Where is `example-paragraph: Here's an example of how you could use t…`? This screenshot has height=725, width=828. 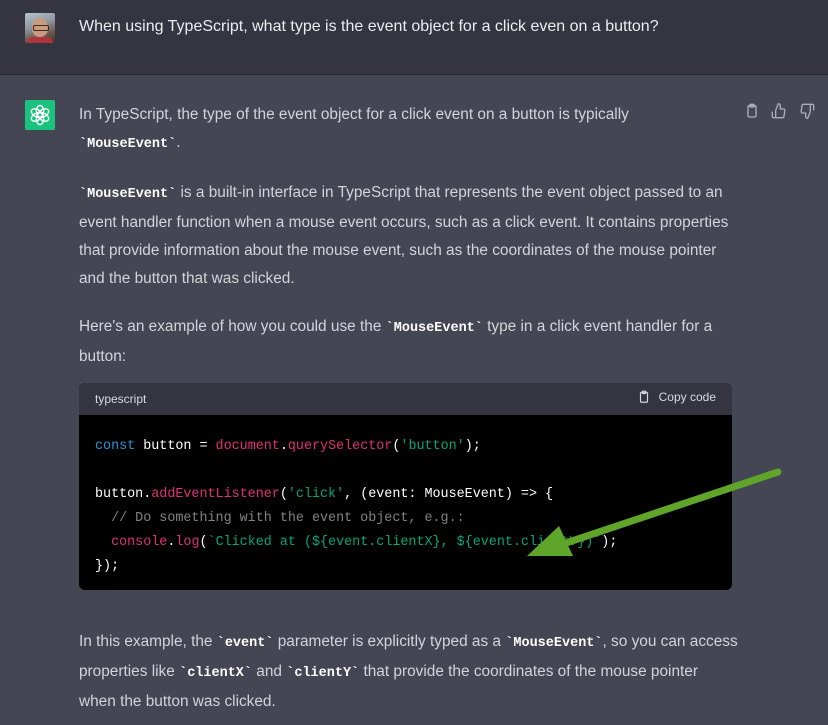 example-paragraph: Here's an example of how you could use t… is located at coordinates (409, 342).